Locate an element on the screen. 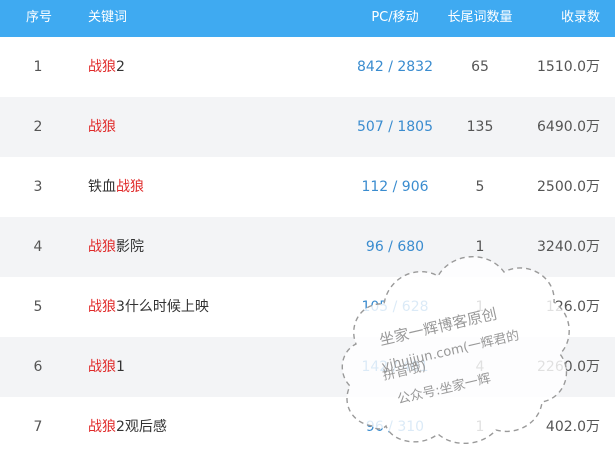 The width and height of the screenshot is (615, 457). row-pc-mobile: 105 / 628 is located at coordinates (395, 307).